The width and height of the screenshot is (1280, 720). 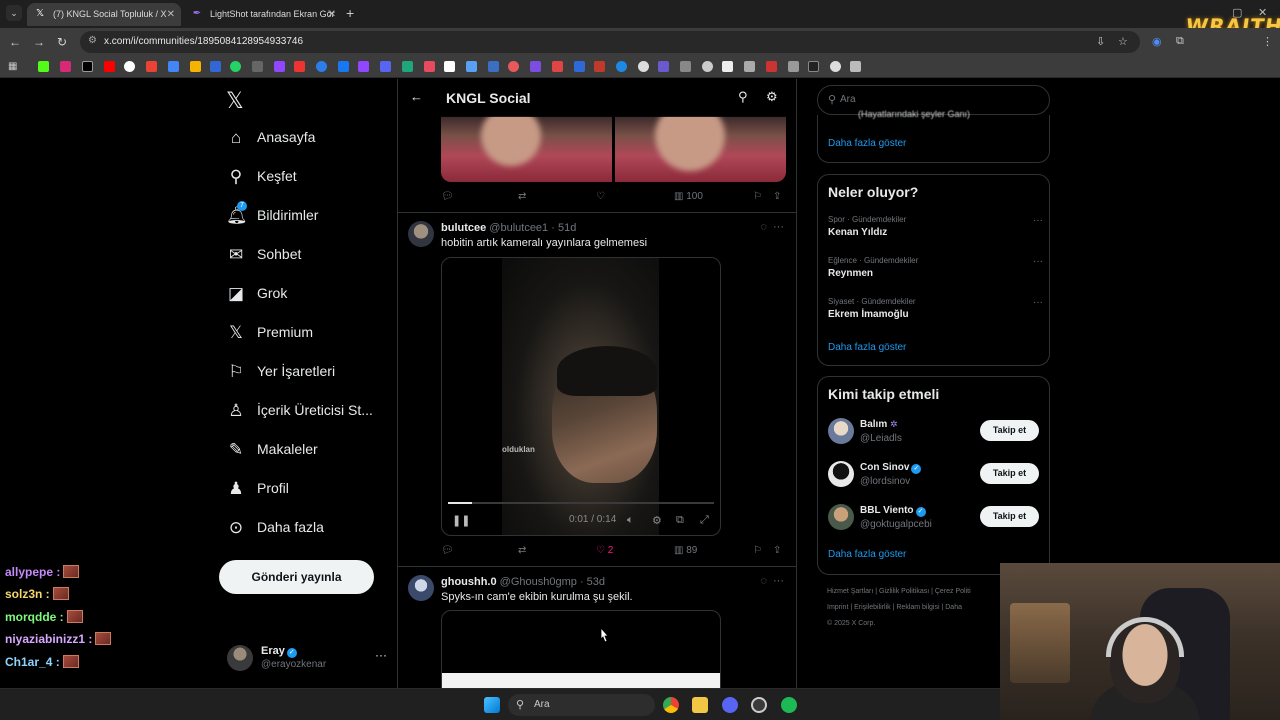 What do you see at coordinates (657, 520) in the screenshot?
I see `video-settings-icon: ⚙` at bounding box center [657, 520].